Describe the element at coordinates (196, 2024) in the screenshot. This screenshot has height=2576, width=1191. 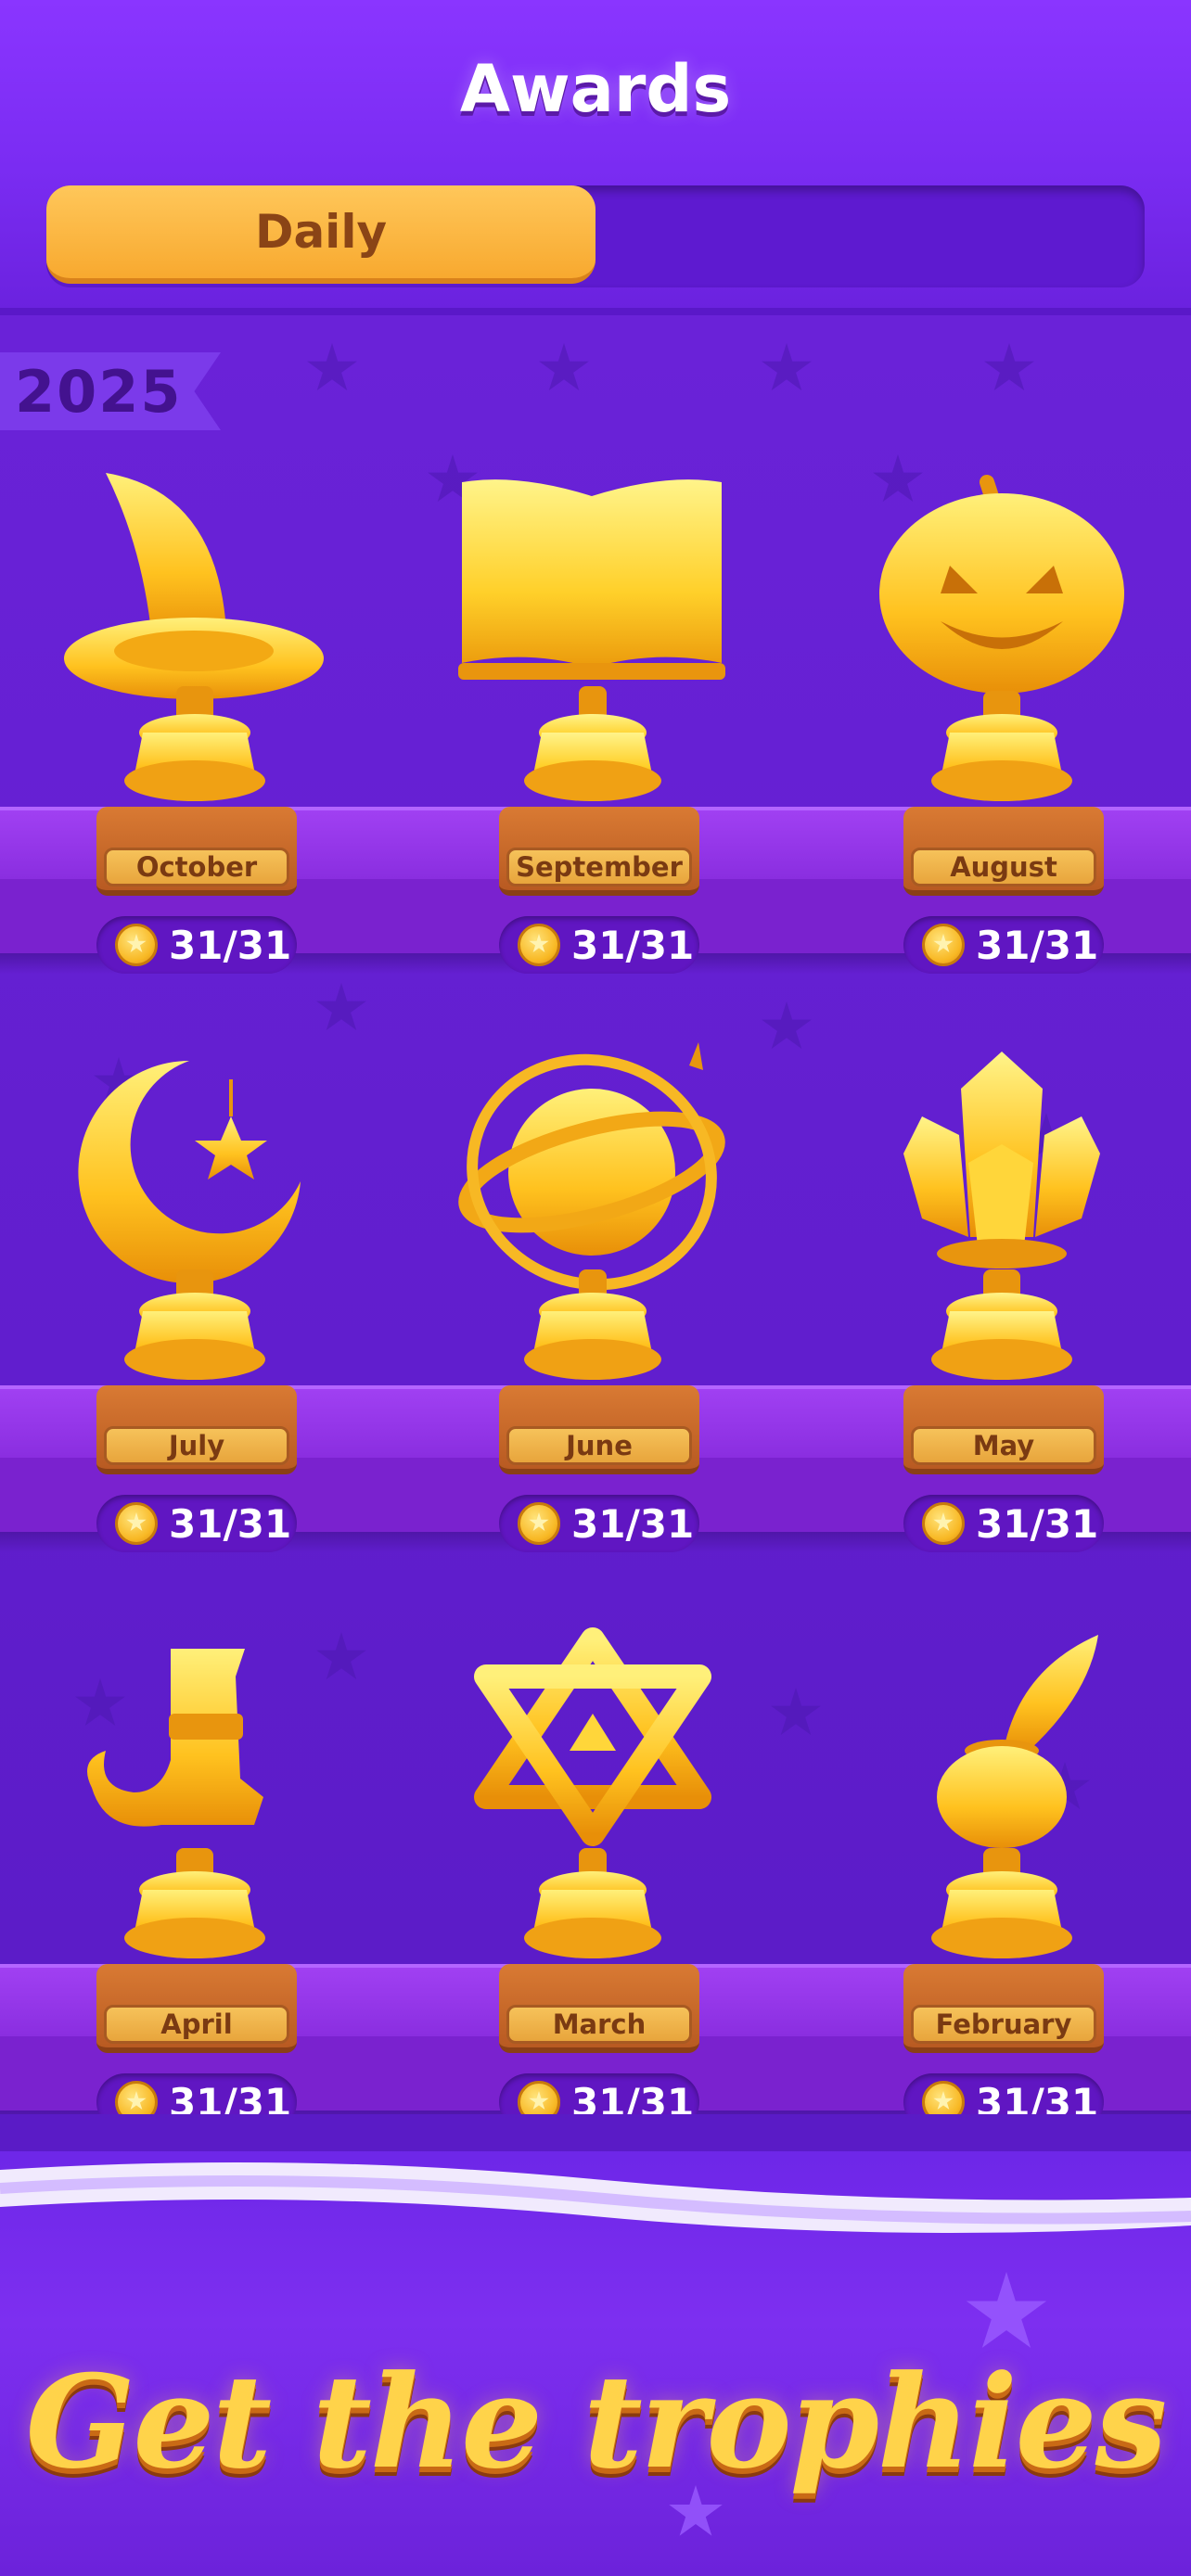
I see `trophy-month-label: April` at that location.